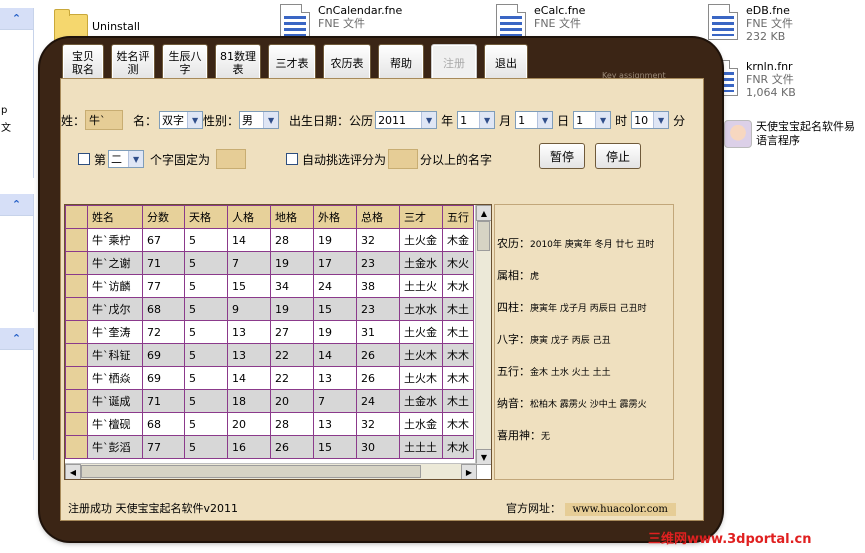  What do you see at coordinates (341, 23) in the screenshot?
I see `file-item: CnCalendar.fne FNE 文件` at bounding box center [341, 23].